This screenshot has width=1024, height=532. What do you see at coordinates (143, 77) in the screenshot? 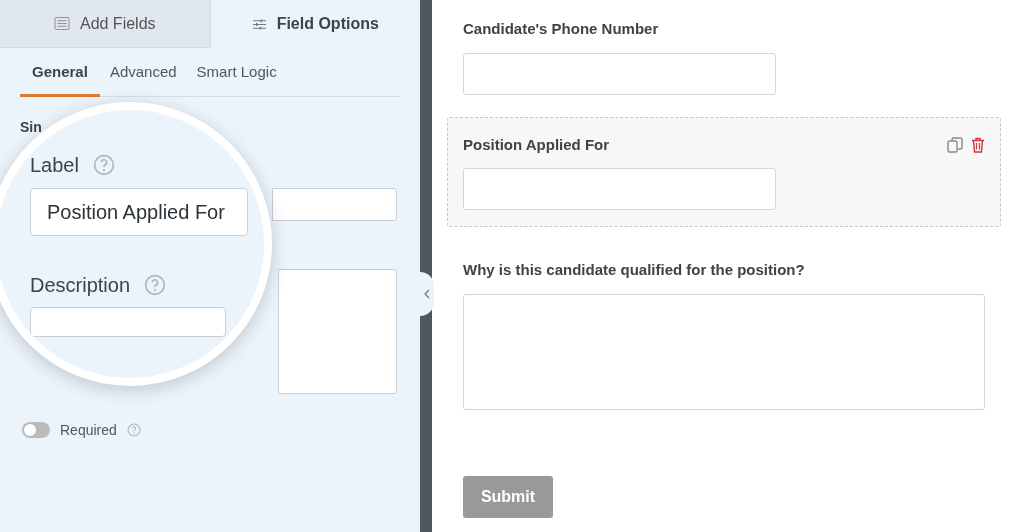
I see `sub-tab: Advanced` at bounding box center [143, 77].